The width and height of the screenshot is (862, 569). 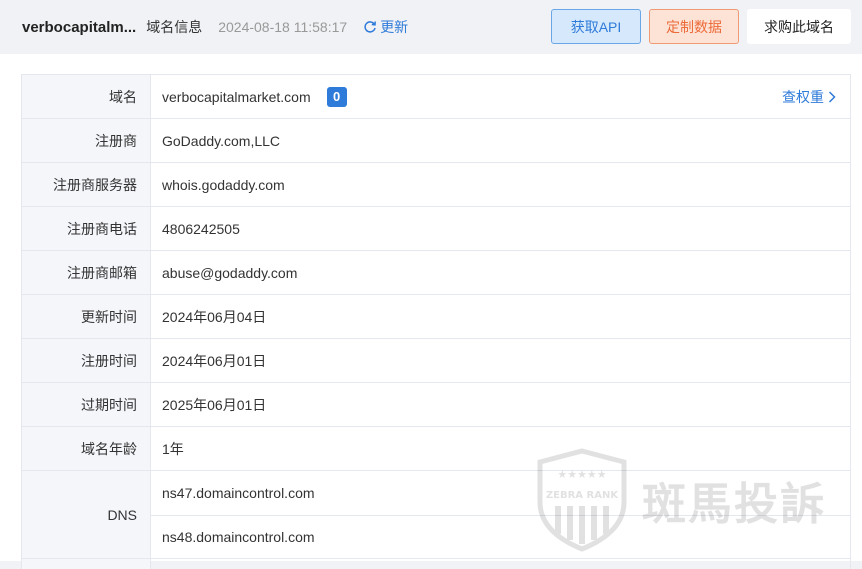 I want to click on table-row: 注册商邮箱 abuse@godaddy.com, so click(x=436, y=273).